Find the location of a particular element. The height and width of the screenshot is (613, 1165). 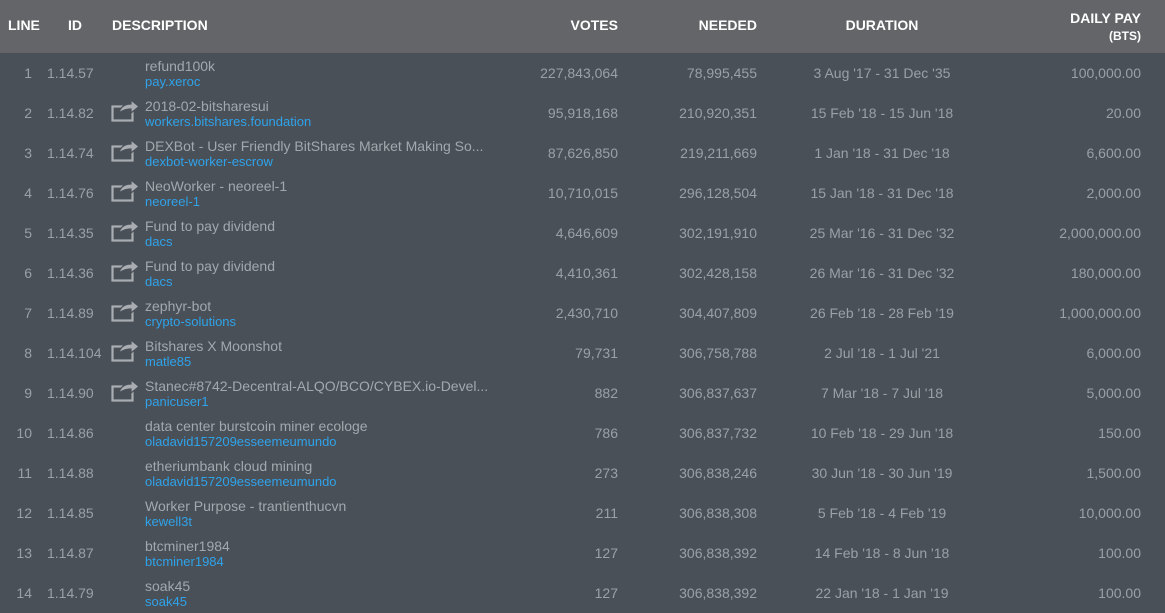

row-needed: 304,407,809 is located at coordinates (718, 313).